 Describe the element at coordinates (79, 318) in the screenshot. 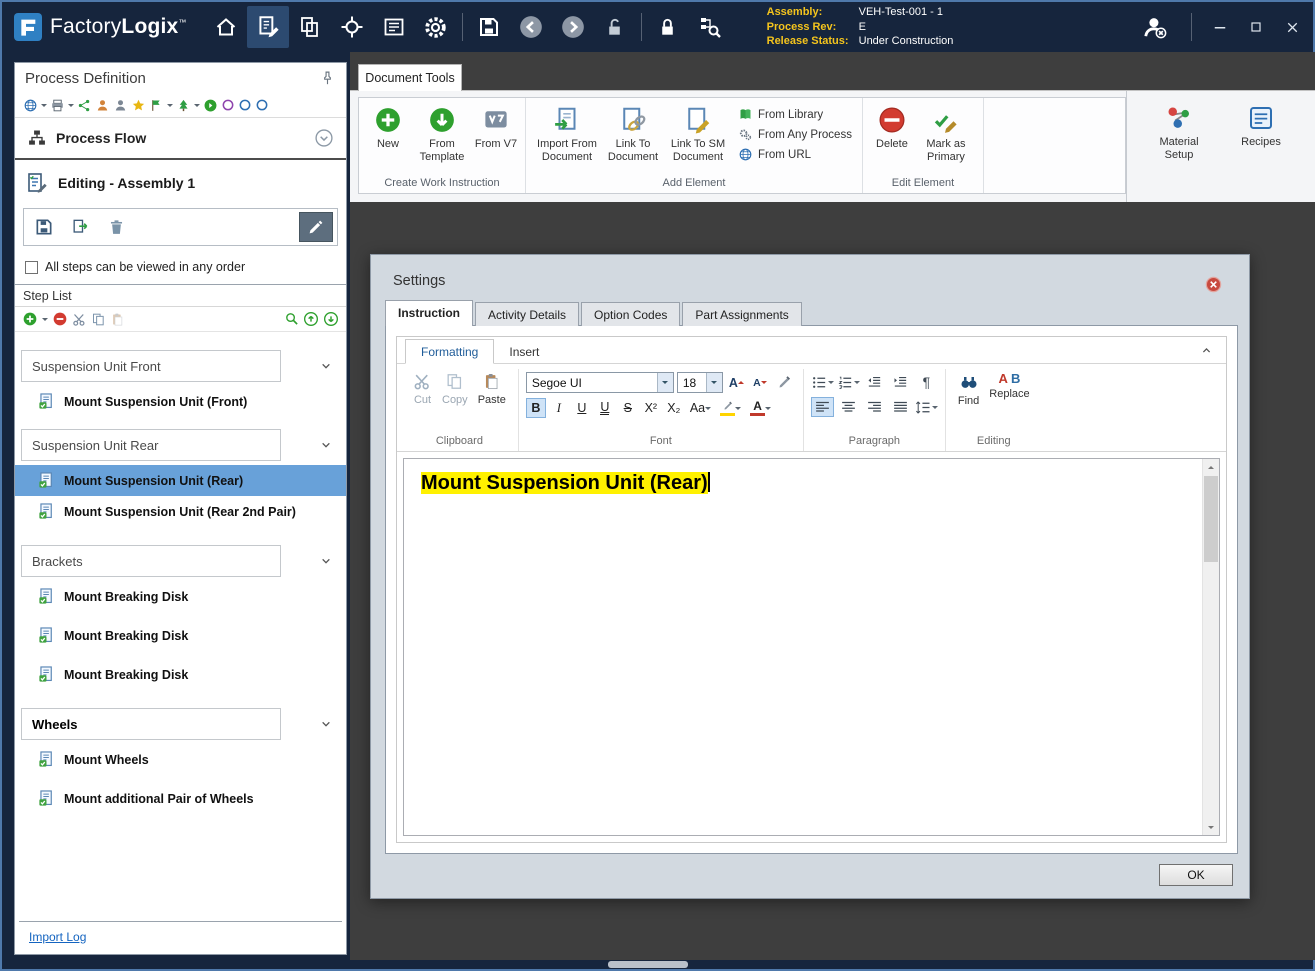

I see `cut-step-button` at that location.